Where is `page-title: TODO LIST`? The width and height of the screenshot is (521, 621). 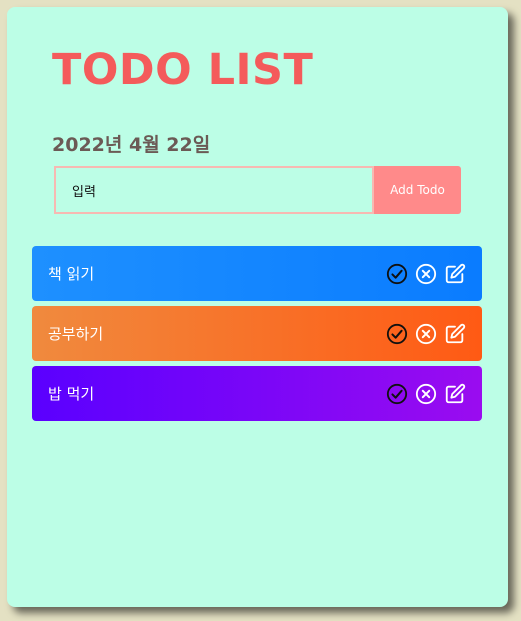
page-title: TODO LIST is located at coordinates (183, 70).